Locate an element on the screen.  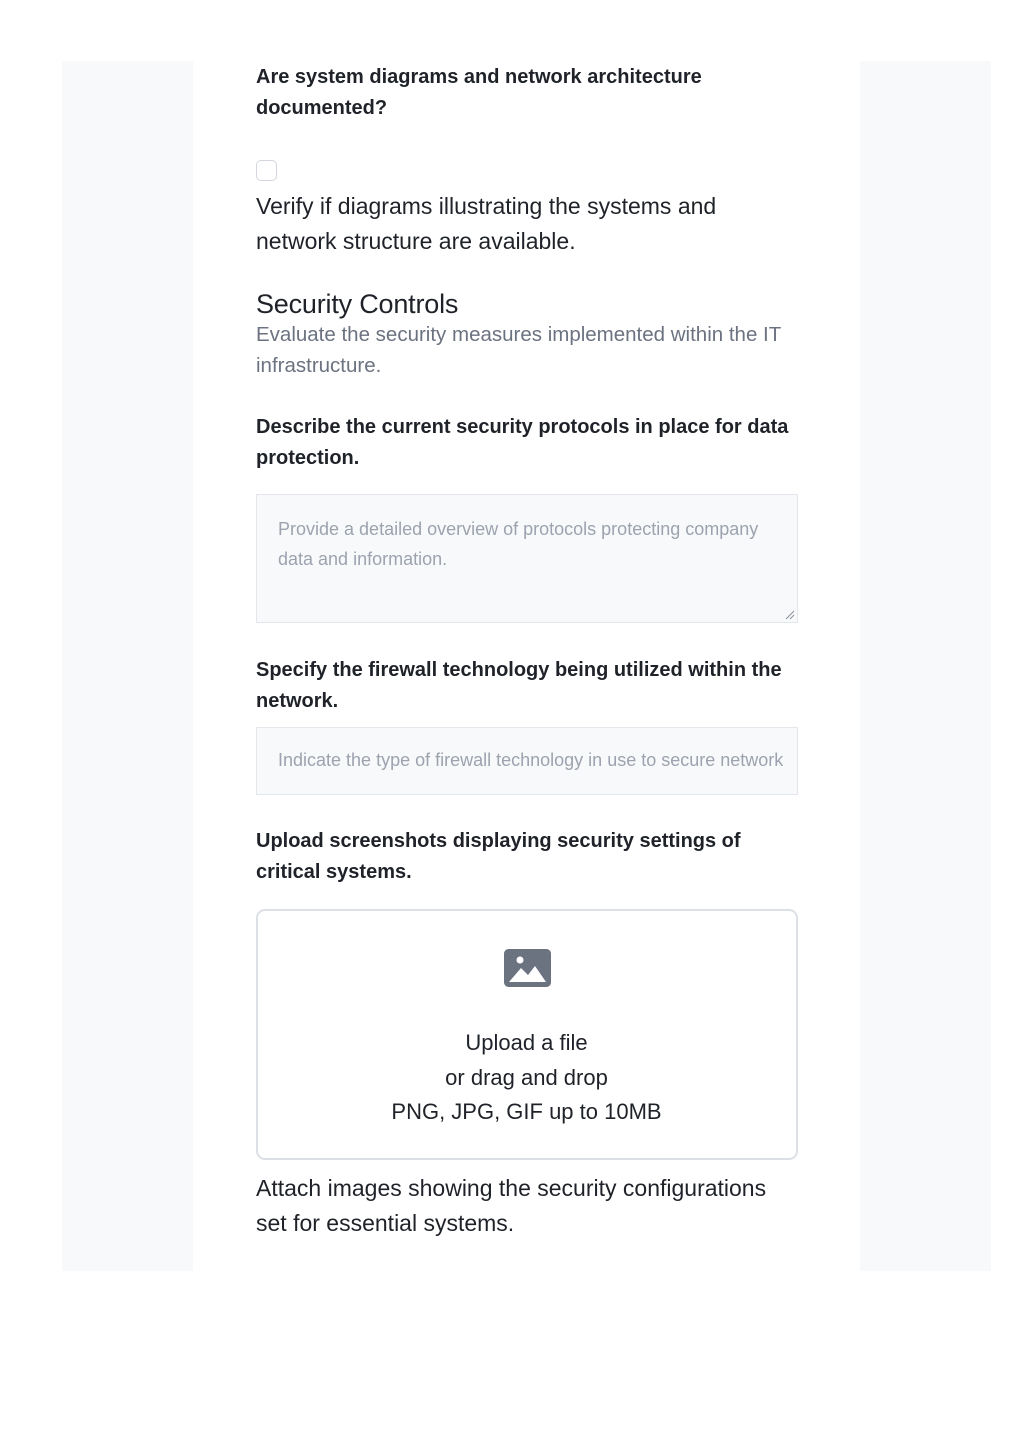
section-title: Security Controls is located at coordinates (357, 304).